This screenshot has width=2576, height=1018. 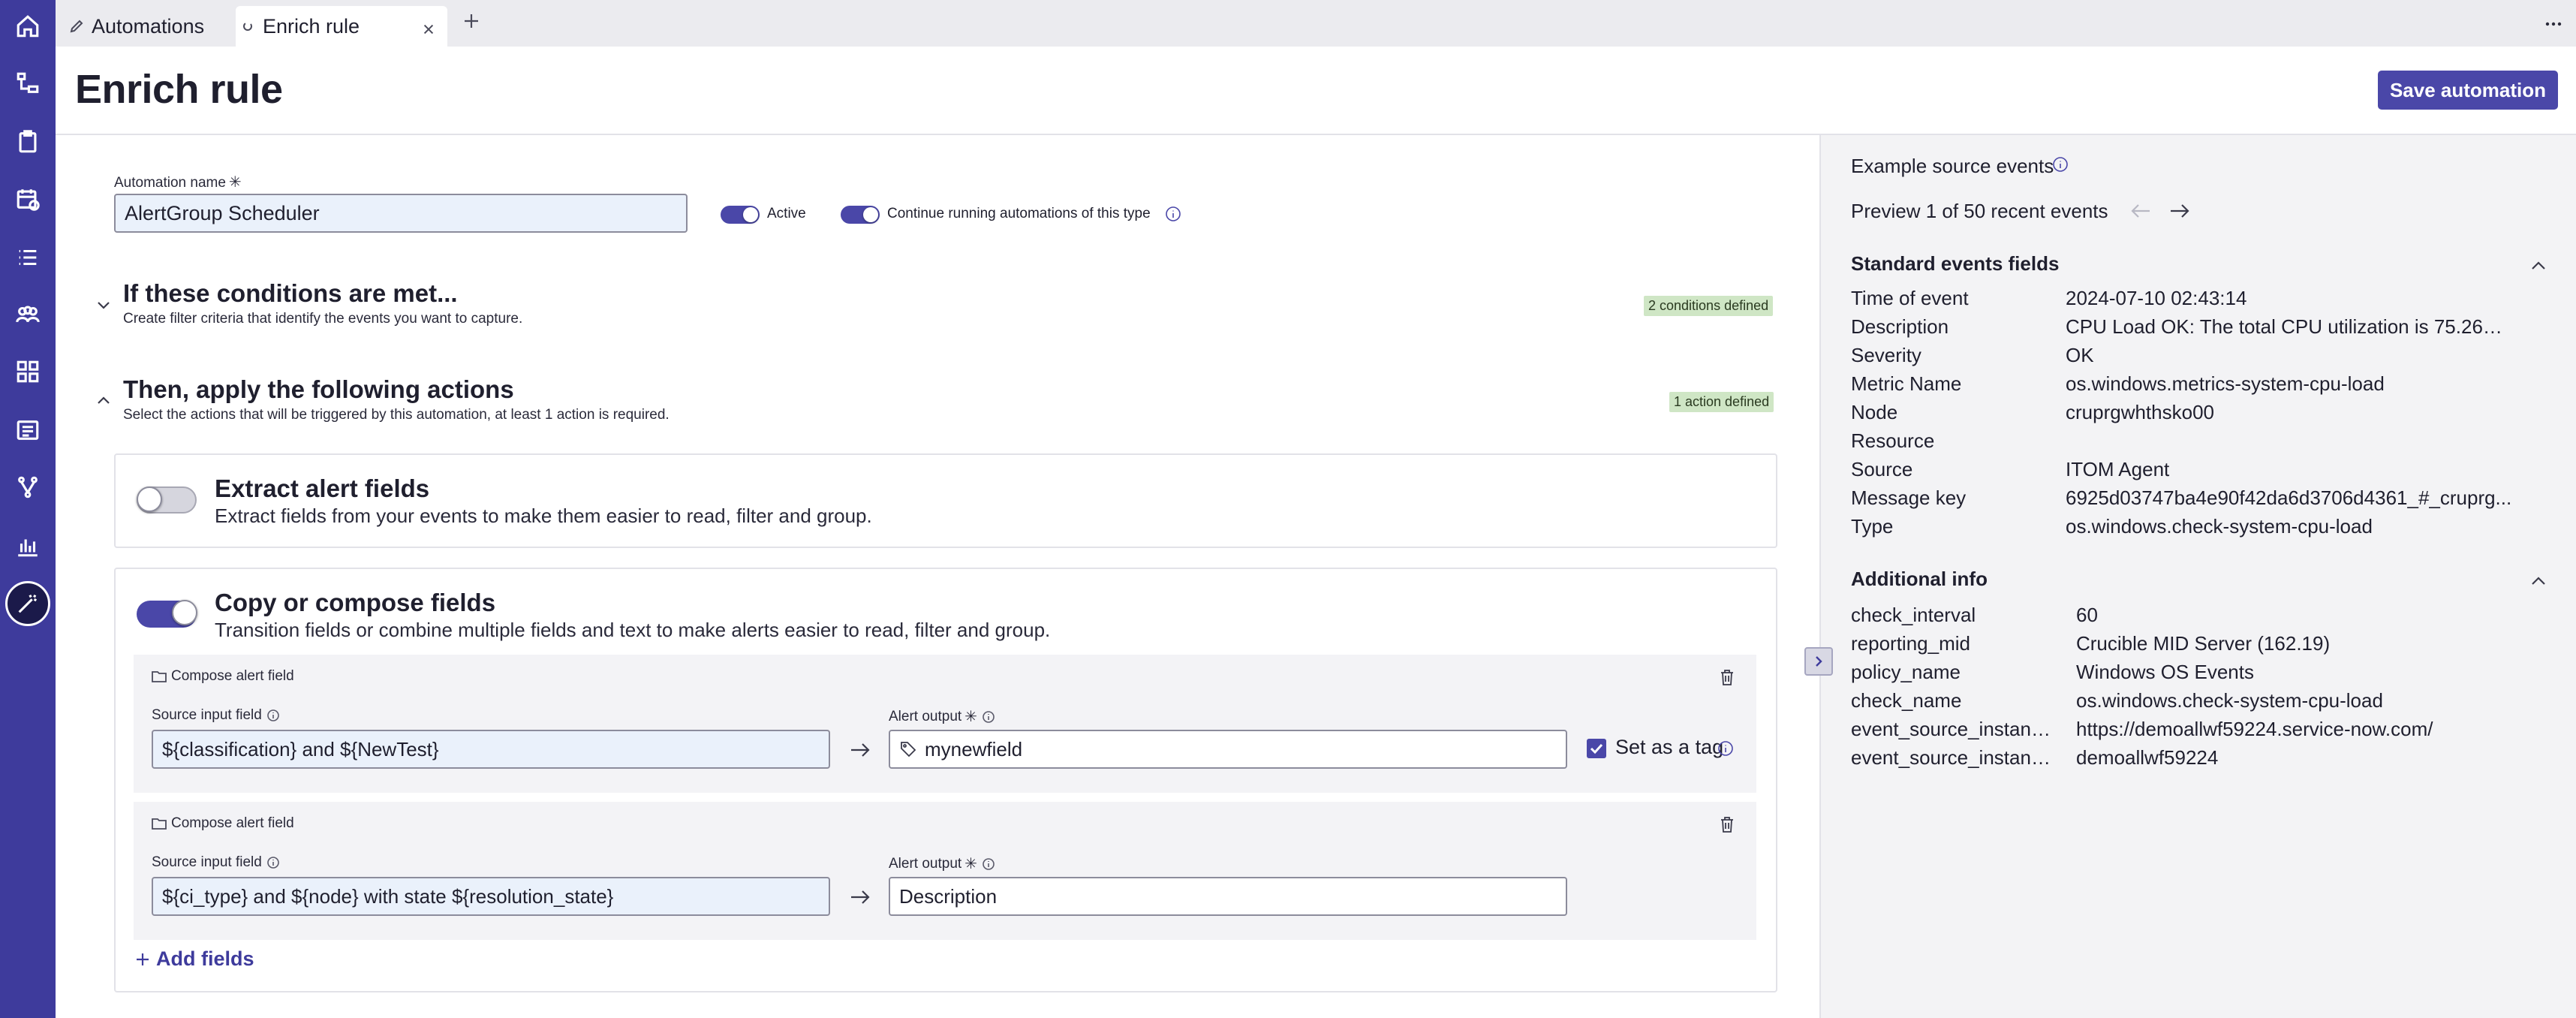 What do you see at coordinates (167, 614) in the screenshot?
I see `compose-fields-toggle` at bounding box center [167, 614].